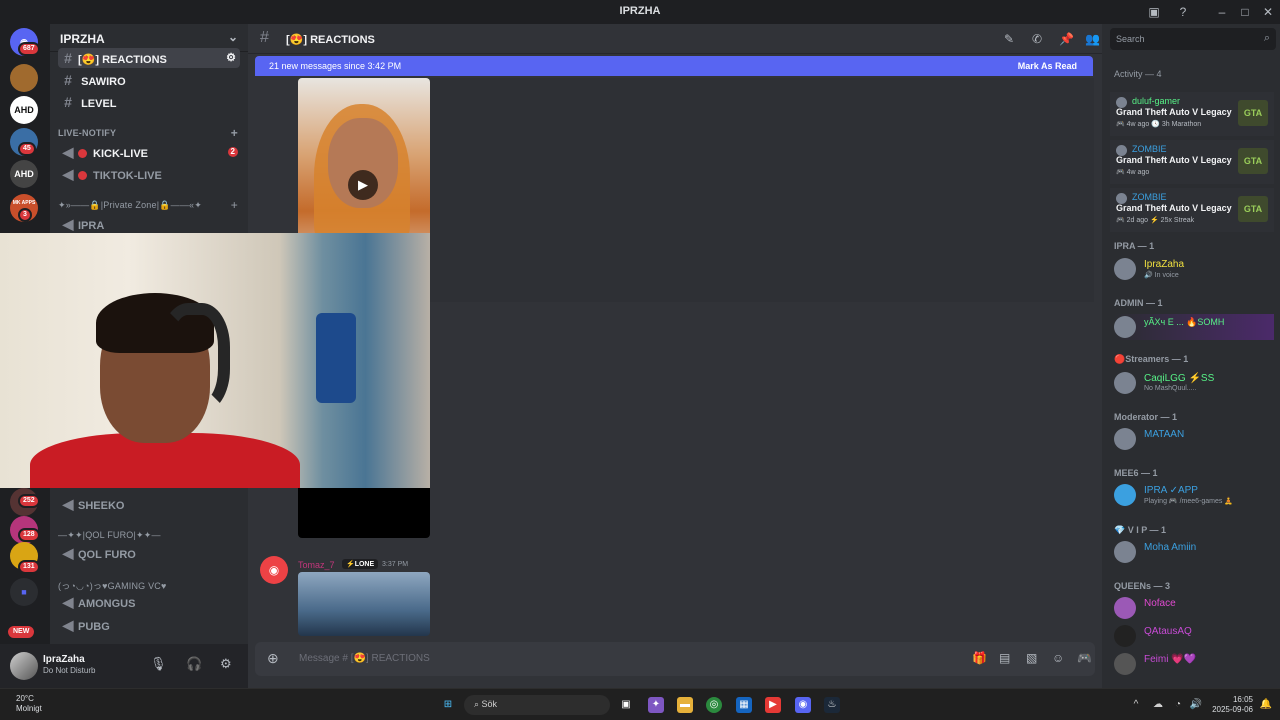  Describe the element at coordinates (1037, 39) in the screenshot. I see `mute-icon: ✆` at that location.